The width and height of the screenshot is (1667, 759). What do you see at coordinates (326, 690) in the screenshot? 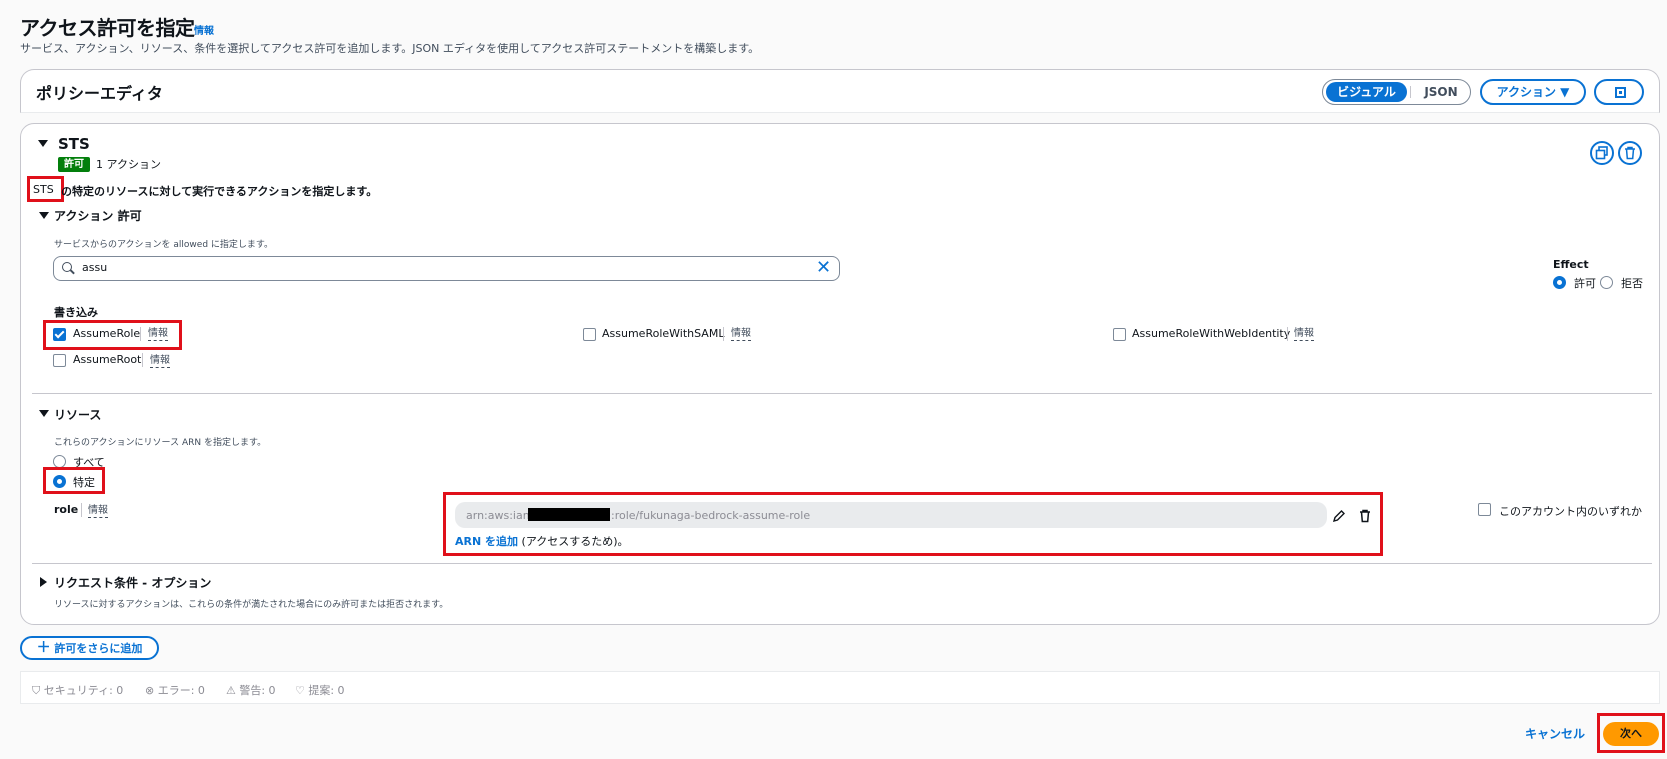
I see `suggestions-count: 提案: 0` at bounding box center [326, 690].